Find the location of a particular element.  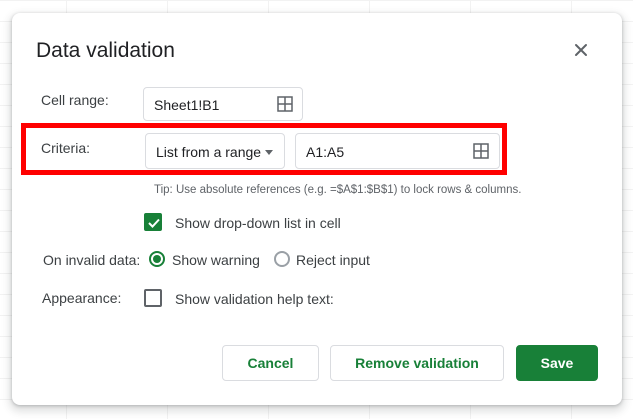

save-button: Save is located at coordinates (557, 363).